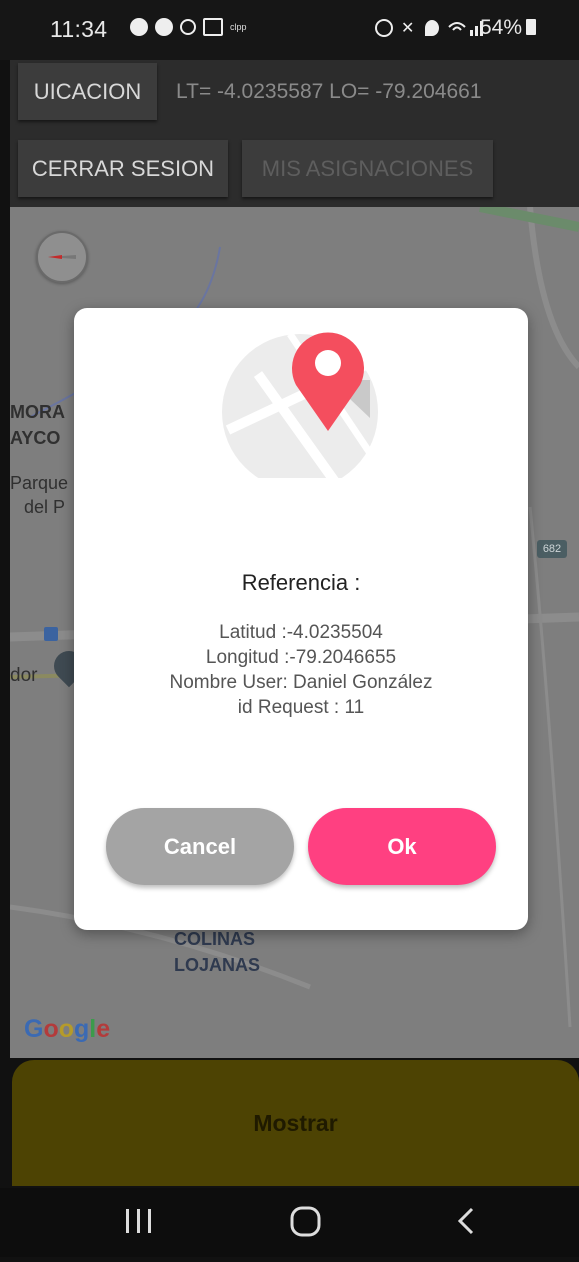  What do you see at coordinates (123, 168) in the screenshot?
I see `logout-button: CERRAR SESION` at bounding box center [123, 168].